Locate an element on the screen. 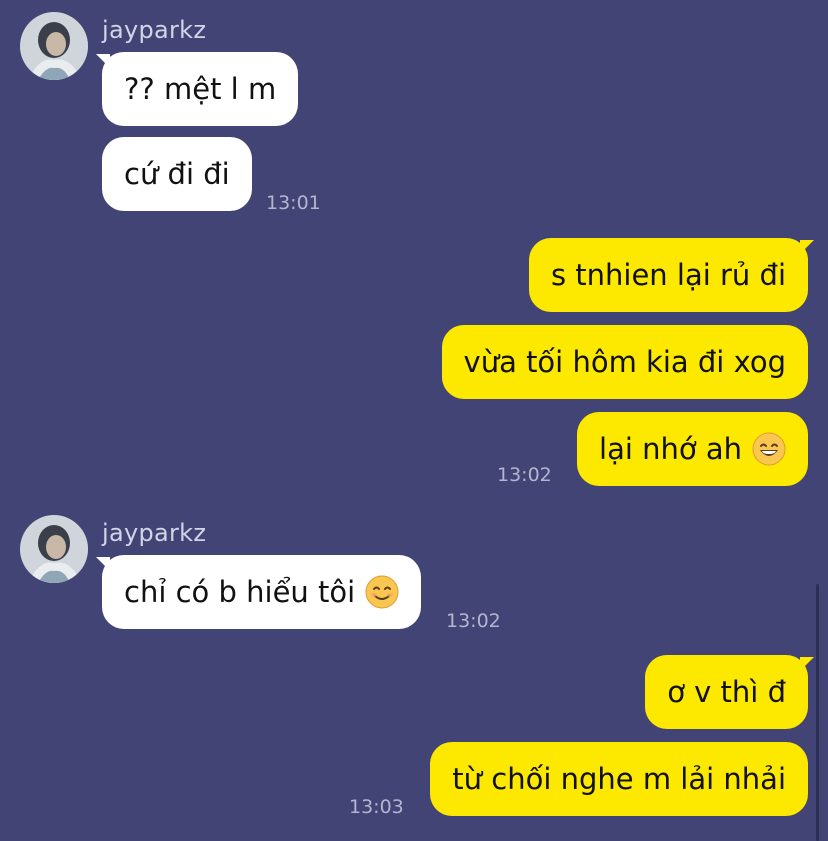 The height and width of the screenshot is (841, 828). message-text: từ chối nghe m lải nhải is located at coordinates (619, 779).